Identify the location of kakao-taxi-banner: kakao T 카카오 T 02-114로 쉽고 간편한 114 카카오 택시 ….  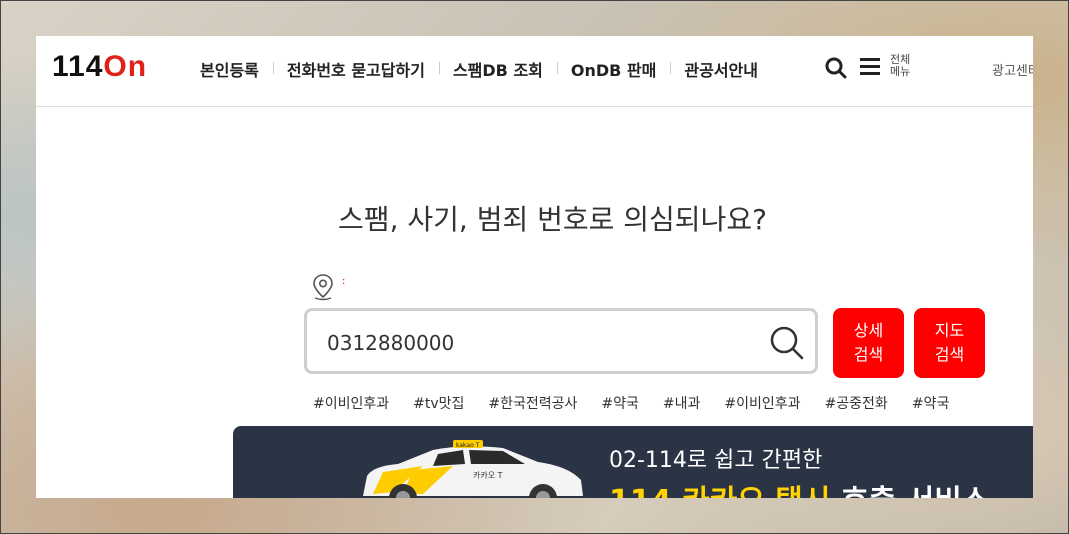
(633, 462).